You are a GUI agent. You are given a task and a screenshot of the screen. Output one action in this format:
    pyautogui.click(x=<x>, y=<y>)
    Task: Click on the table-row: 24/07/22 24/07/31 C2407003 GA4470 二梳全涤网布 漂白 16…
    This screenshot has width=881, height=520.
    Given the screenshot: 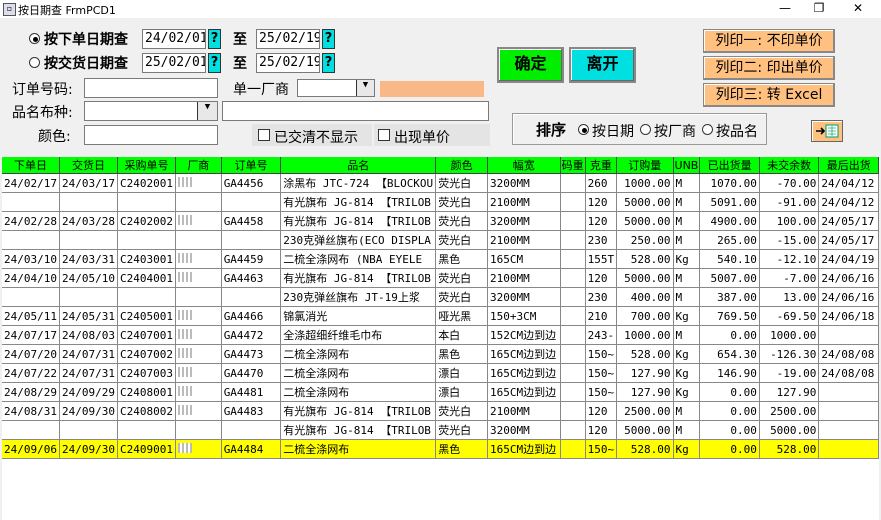 What is the action you would take?
    pyautogui.click(x=440, y=373)
    